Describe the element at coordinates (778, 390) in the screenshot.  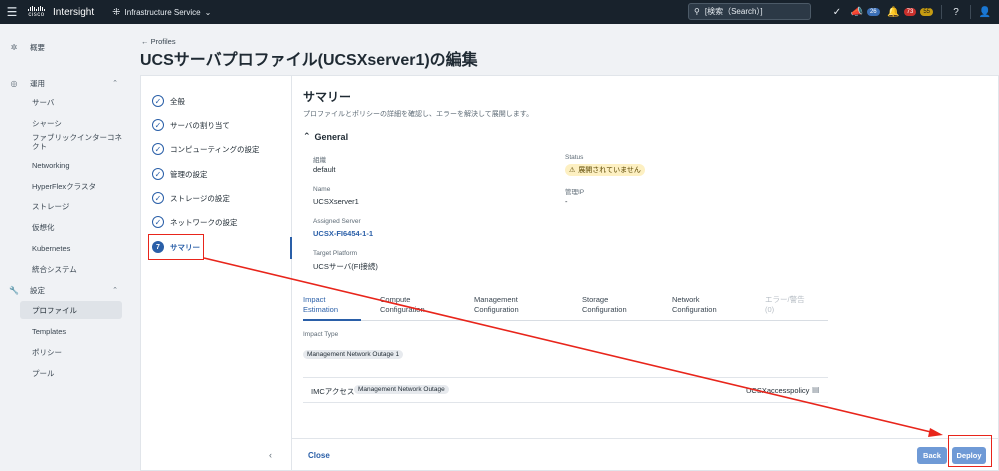
I see `policy-name: UCSXaccesspolicy` at that location.